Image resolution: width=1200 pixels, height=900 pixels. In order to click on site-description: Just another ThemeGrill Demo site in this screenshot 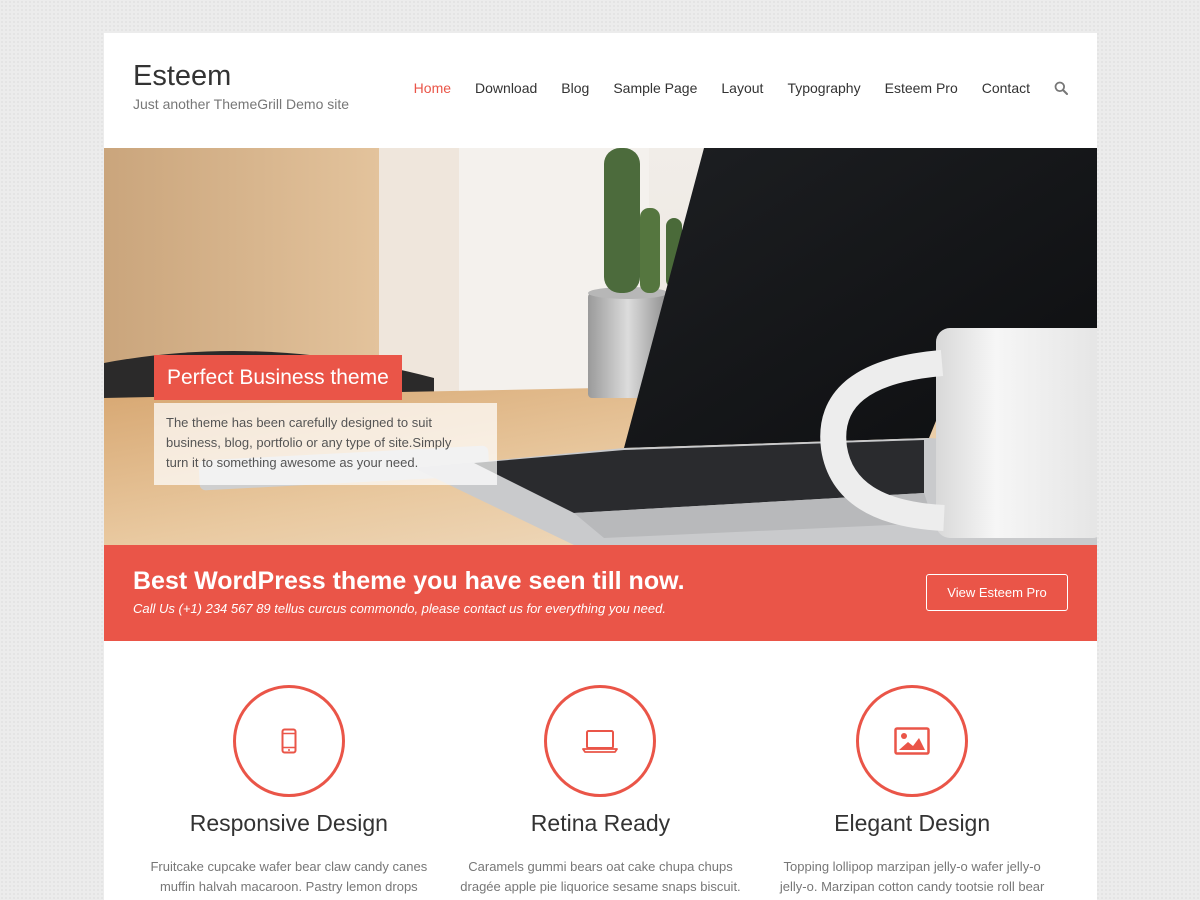, I will do `click(241, 104)`.